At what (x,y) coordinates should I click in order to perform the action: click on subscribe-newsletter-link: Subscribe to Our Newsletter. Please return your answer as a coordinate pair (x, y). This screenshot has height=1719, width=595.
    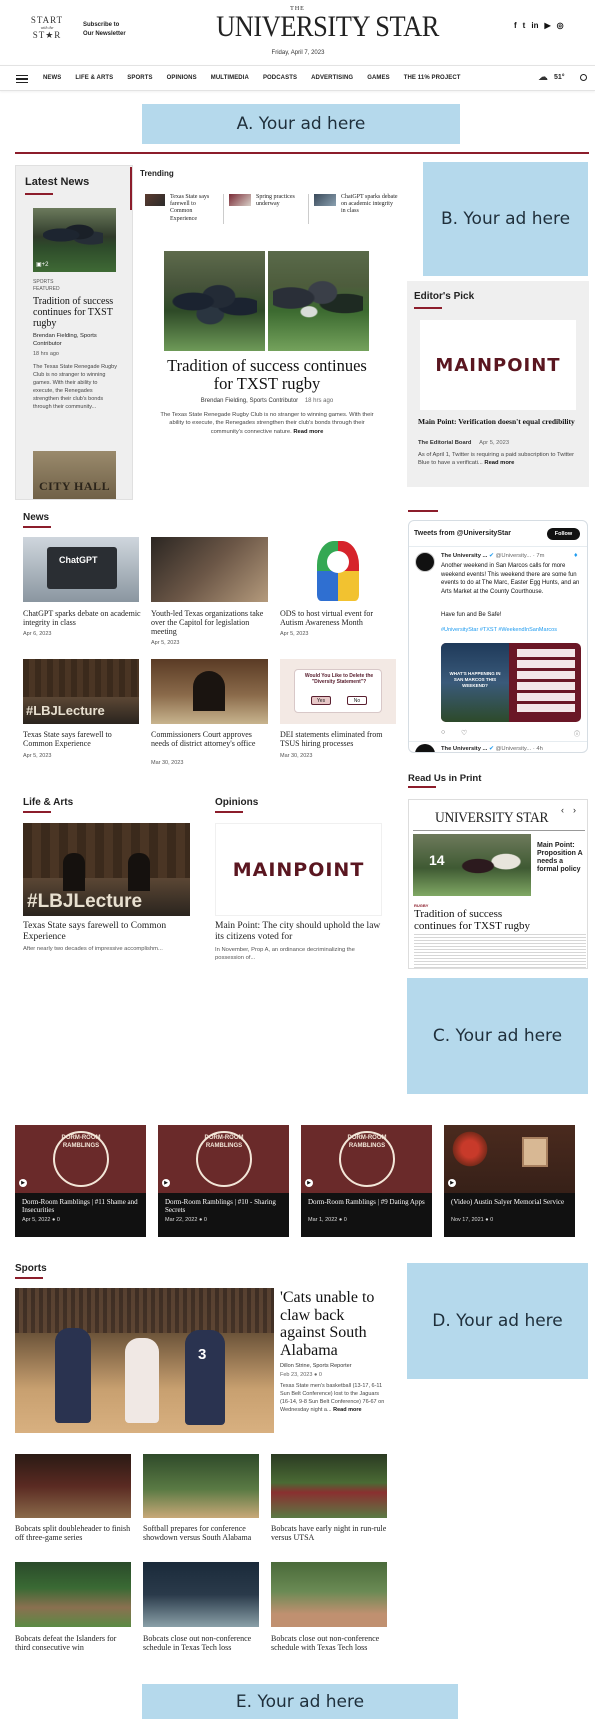
    Looking at the image, I should click on (104, 29).